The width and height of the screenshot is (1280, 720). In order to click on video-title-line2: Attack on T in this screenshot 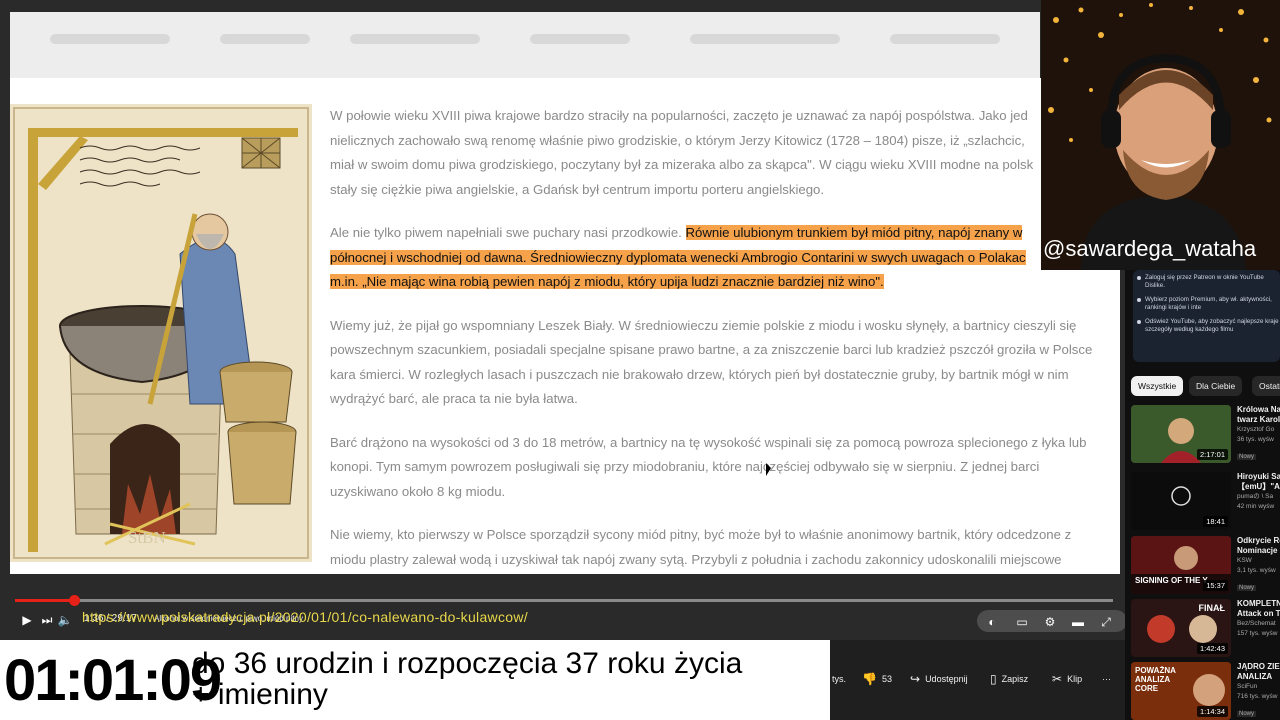, I will do `click(1258, 614)`.